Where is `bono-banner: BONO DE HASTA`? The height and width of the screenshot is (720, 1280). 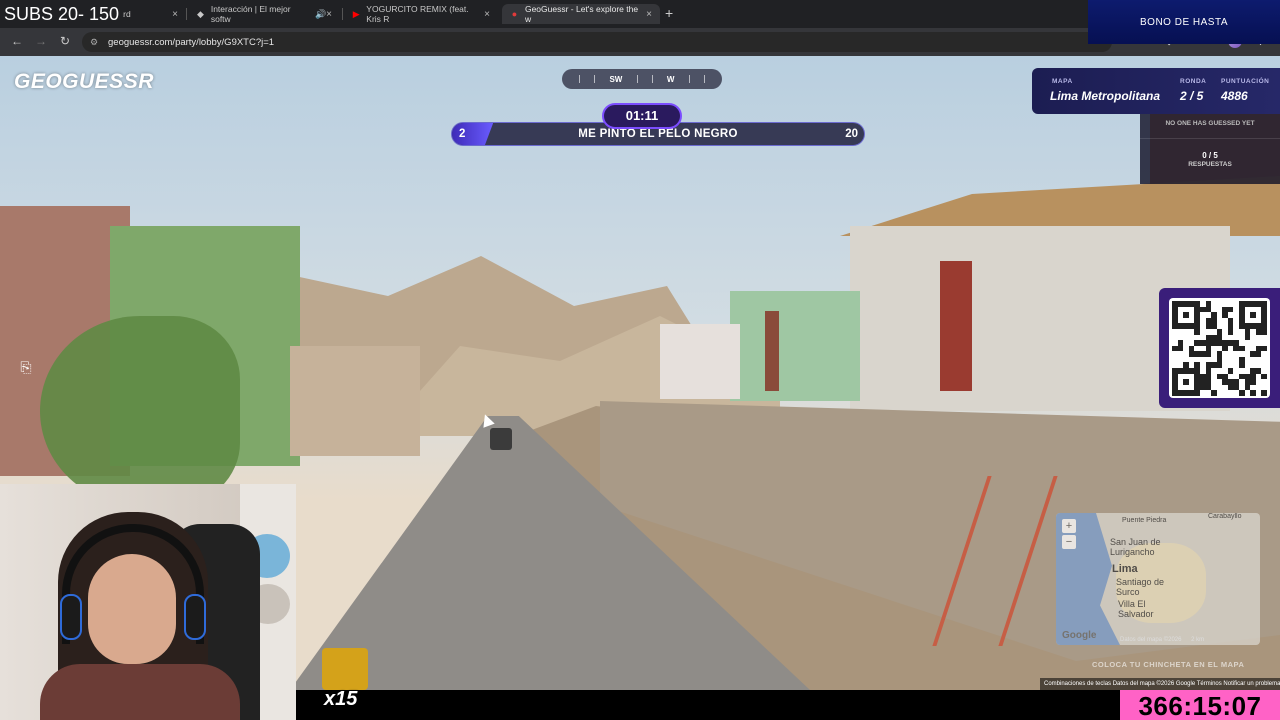 bono-banner: BONO DE HASTA is located at coordinates (1184, 22).